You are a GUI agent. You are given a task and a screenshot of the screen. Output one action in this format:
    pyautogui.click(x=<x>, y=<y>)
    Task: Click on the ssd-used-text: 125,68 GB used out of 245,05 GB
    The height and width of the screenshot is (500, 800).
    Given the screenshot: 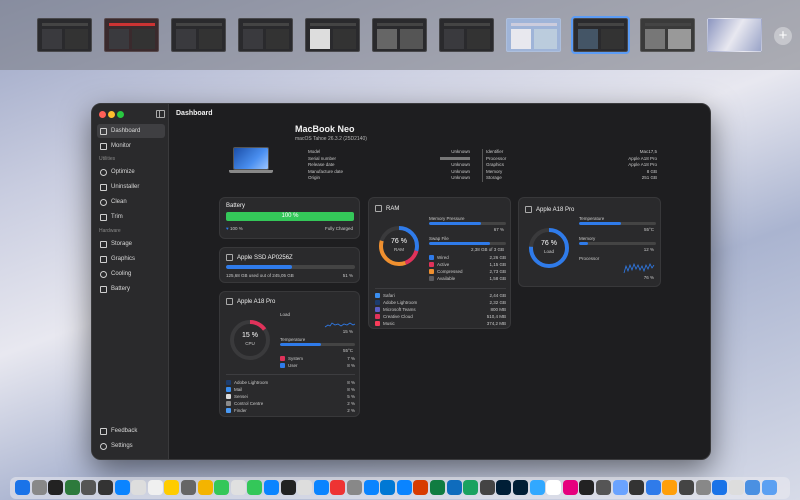 What is the action you would take?
    pyautogui.click(x=260, y=275)
    